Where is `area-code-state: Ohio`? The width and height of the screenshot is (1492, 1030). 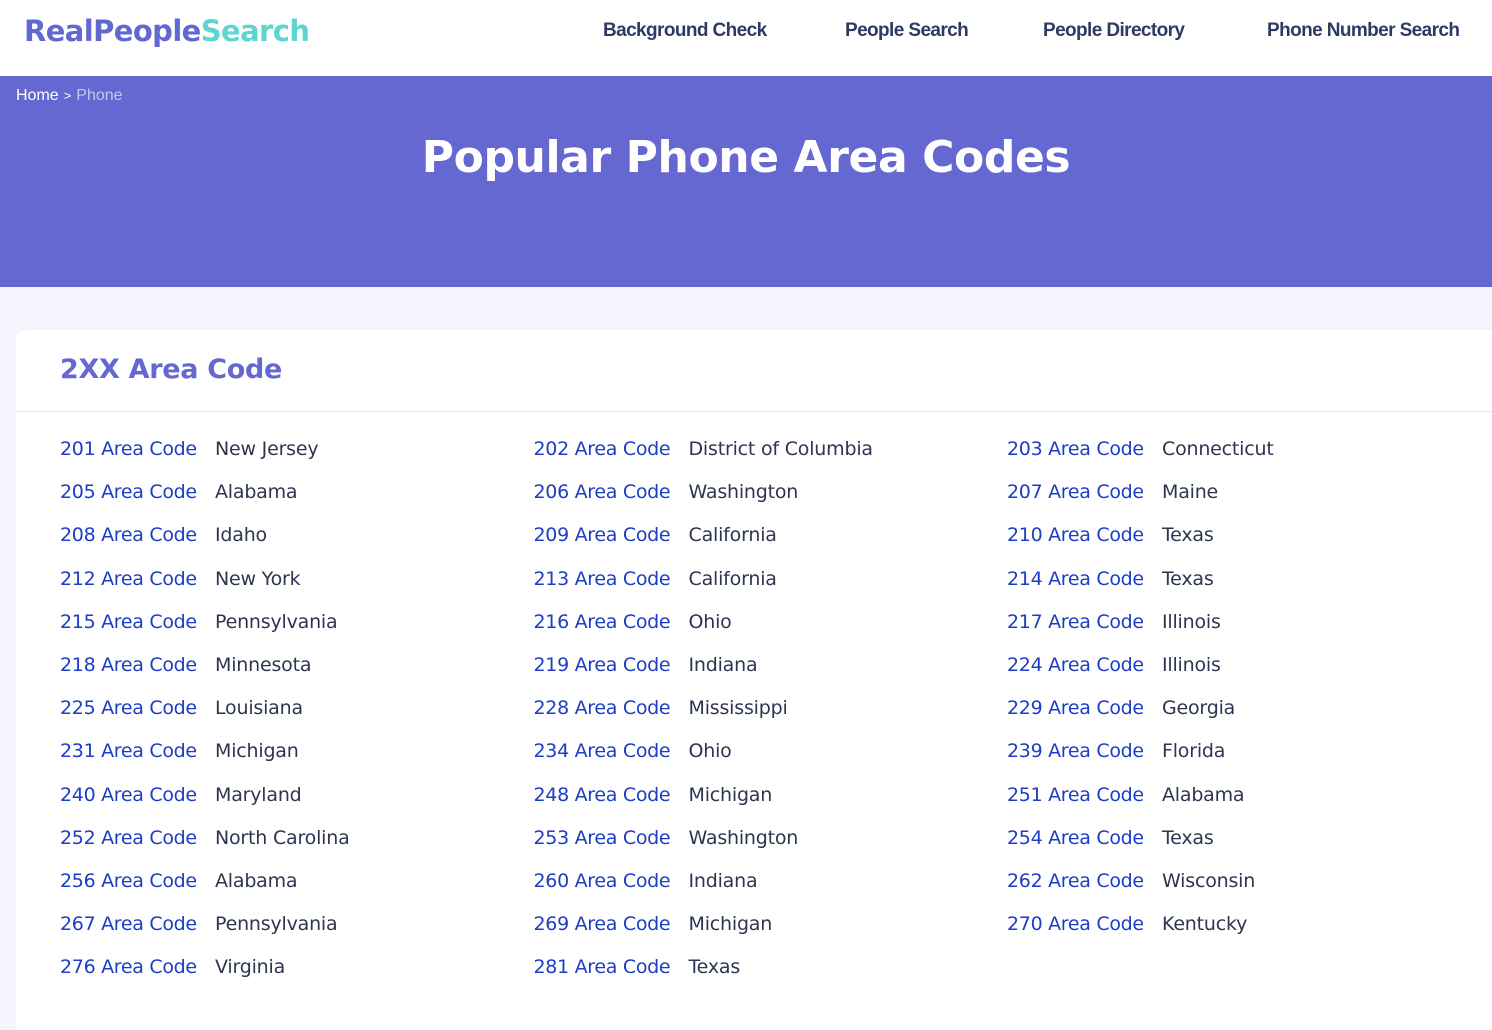
area-code-state: Ohio is located at coordinates (710, 751).